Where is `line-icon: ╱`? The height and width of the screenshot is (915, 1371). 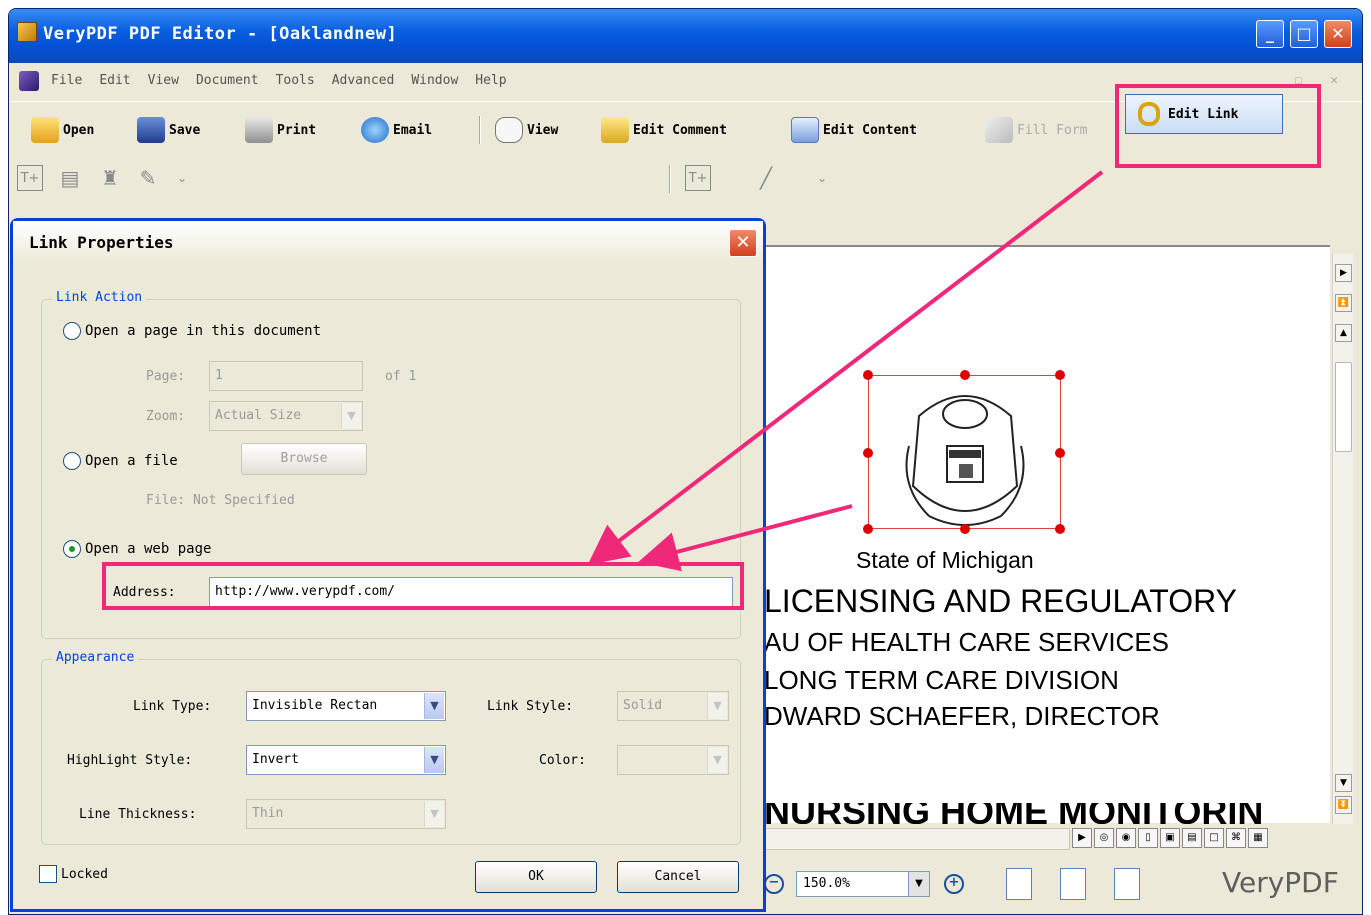 line-icon: ╱ is located at coordinates (766, 178).